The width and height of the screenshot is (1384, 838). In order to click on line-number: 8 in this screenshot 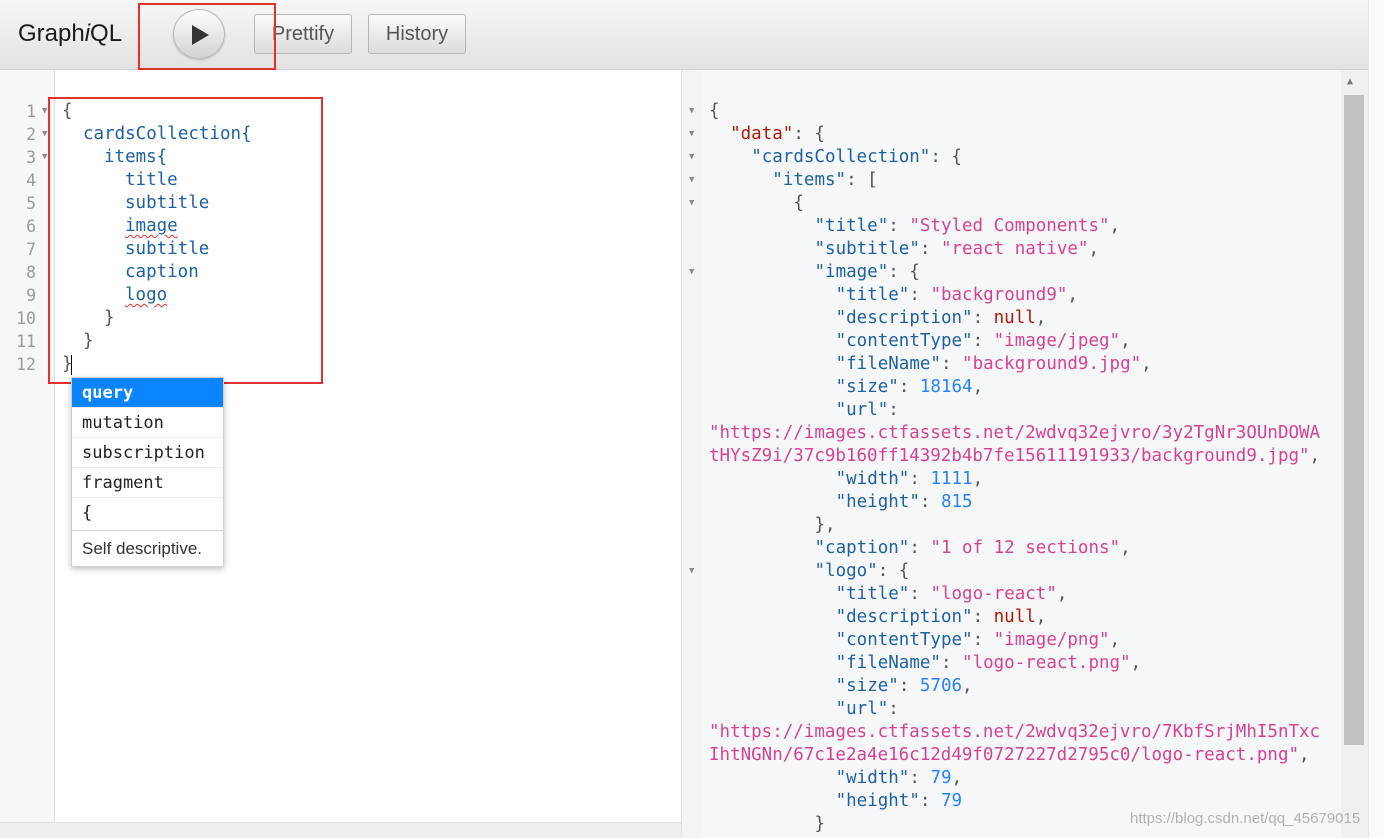, I will do `click(31, 272)`.